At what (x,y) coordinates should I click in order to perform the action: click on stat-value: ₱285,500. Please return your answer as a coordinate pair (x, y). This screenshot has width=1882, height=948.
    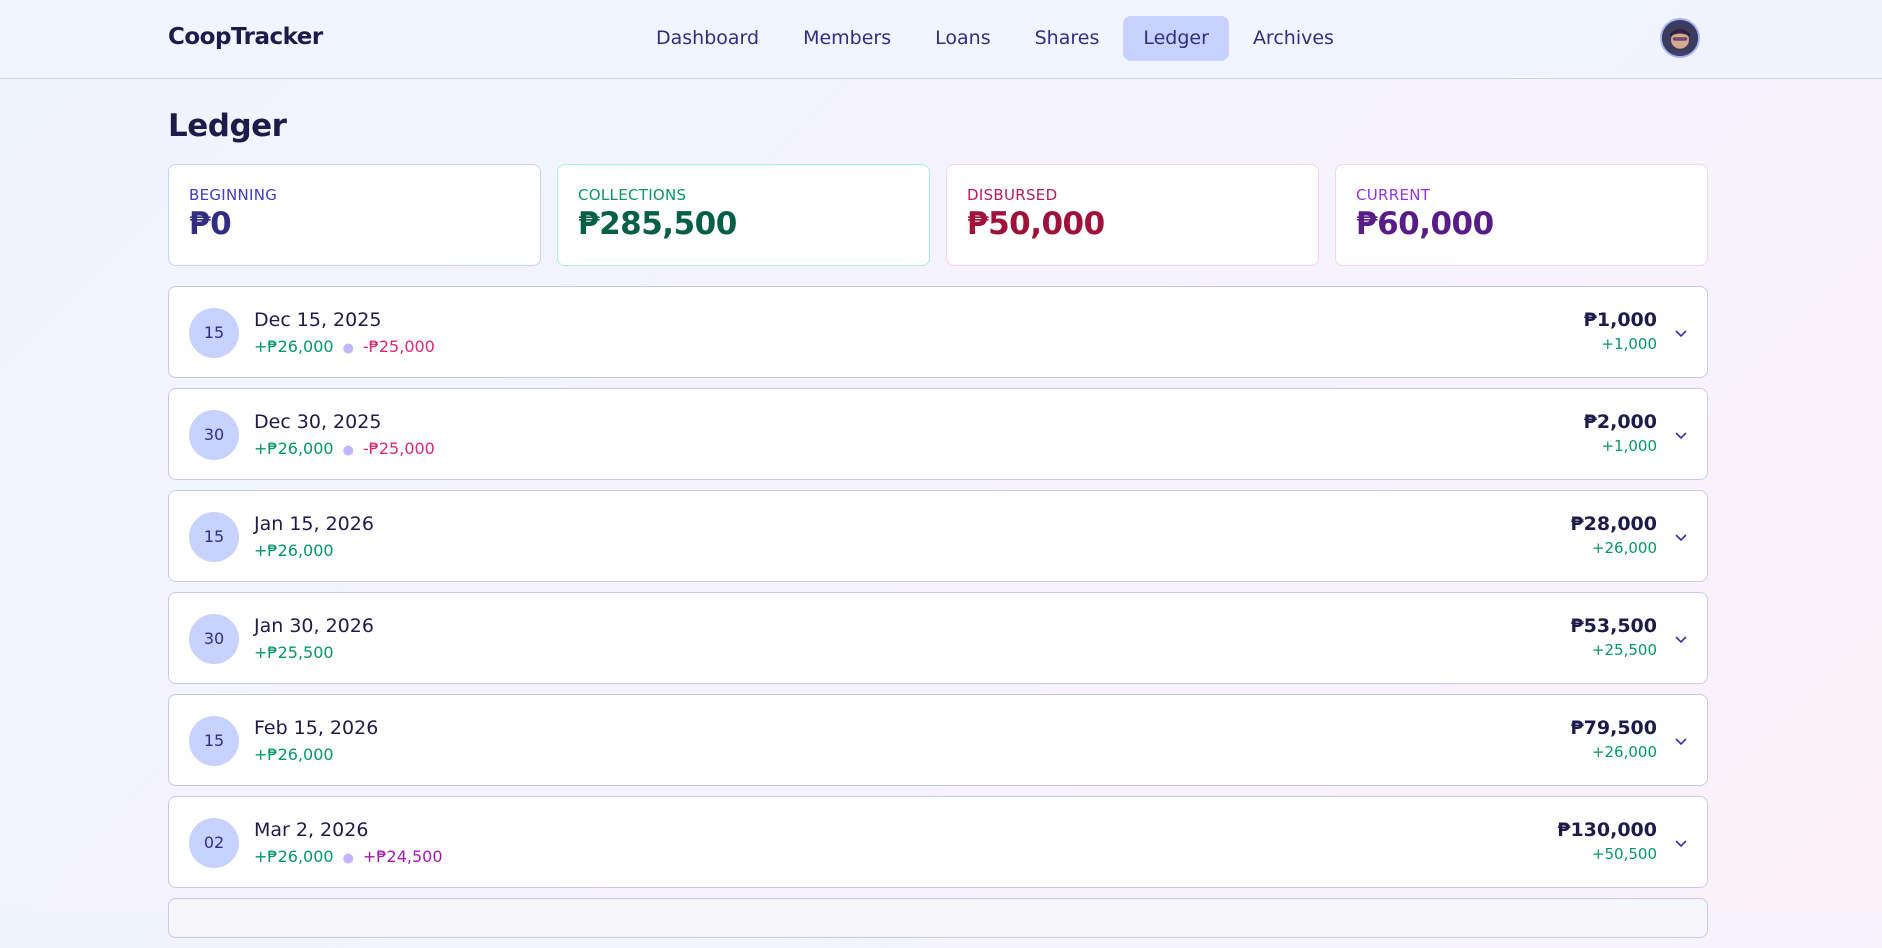
    Looking at the image, I should click on (657, 224).